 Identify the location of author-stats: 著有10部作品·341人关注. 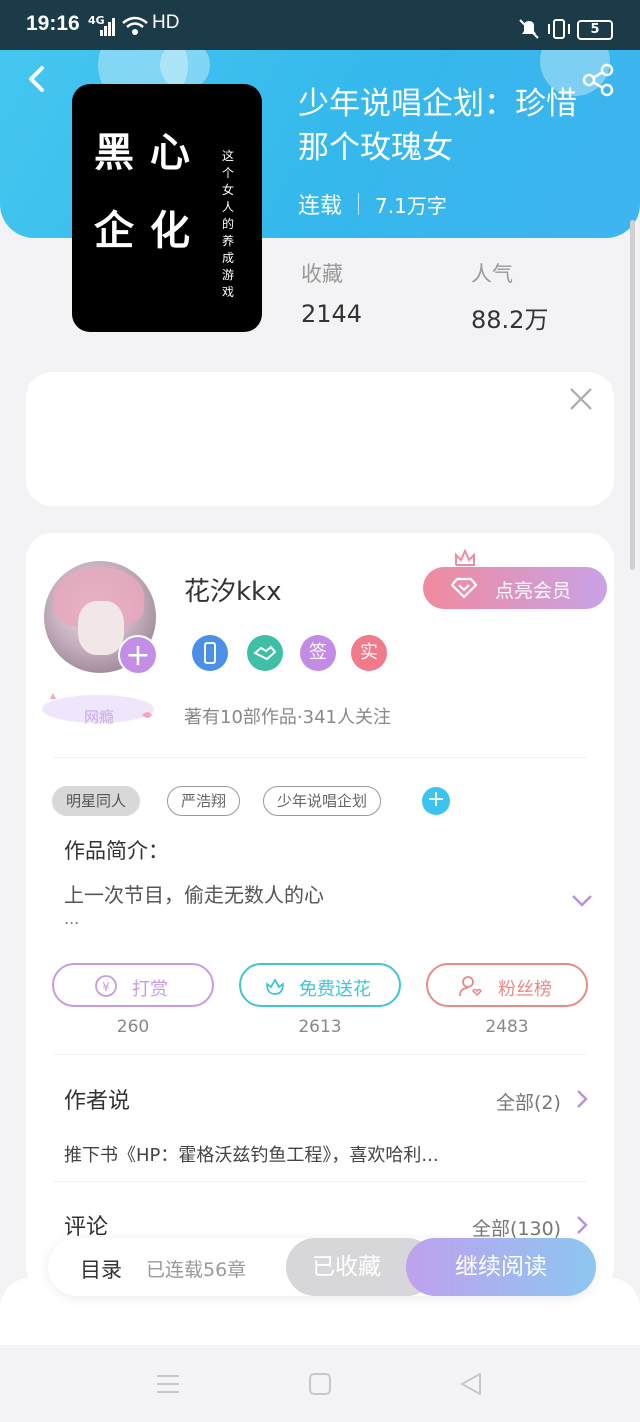
(287, 717).